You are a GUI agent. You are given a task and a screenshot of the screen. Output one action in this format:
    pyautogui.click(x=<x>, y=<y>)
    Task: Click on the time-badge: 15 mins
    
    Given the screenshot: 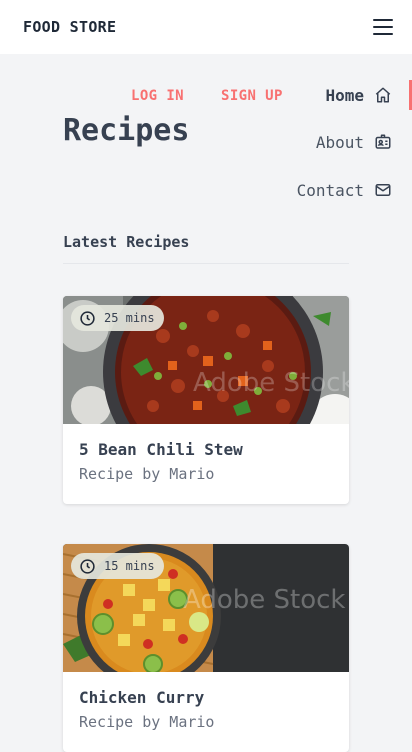 What is the action you would take?
    pyautogui.click(x=117, y=566)
    